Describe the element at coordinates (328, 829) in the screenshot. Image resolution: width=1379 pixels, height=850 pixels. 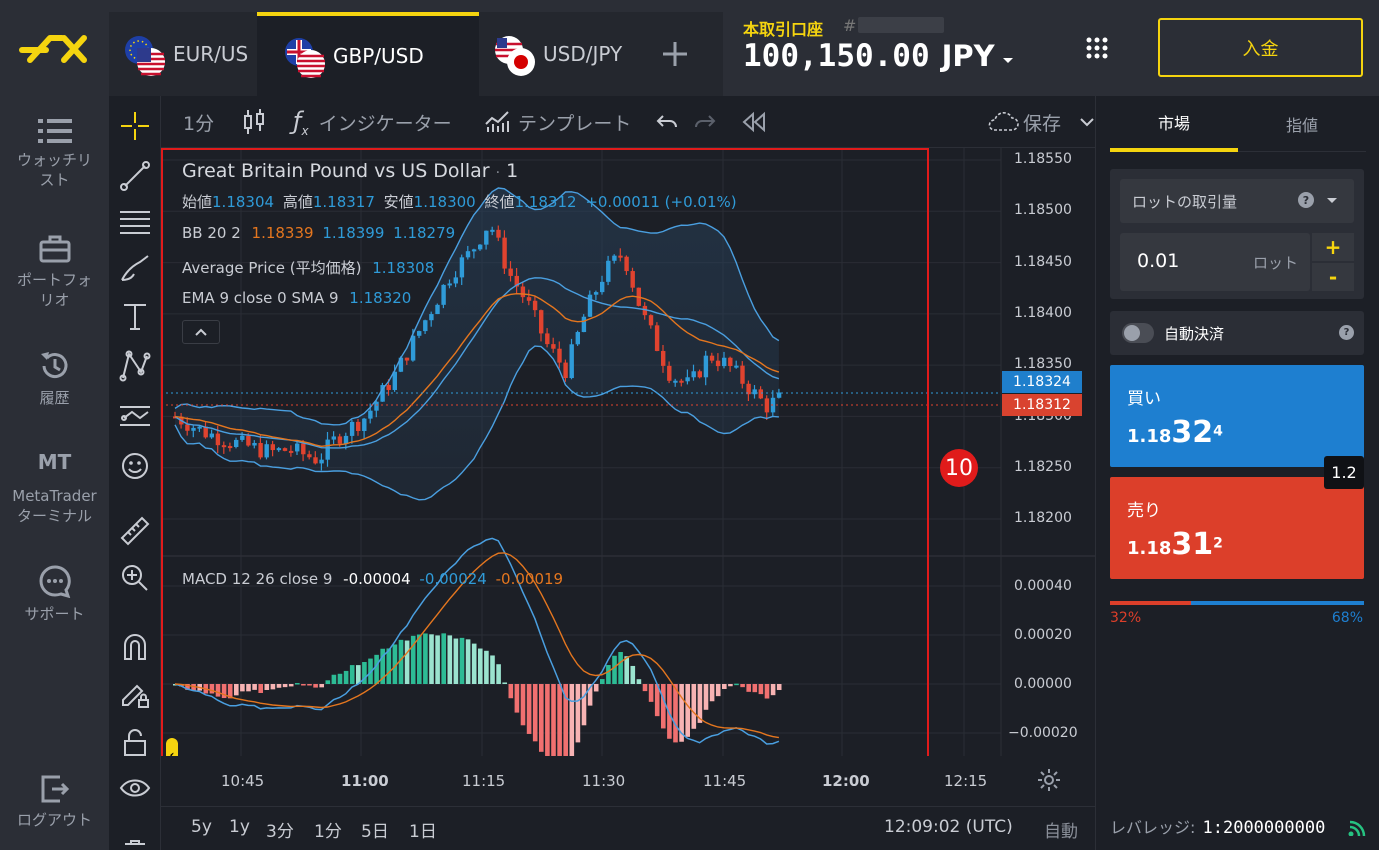
I see `period-1m: 1分` at that location.